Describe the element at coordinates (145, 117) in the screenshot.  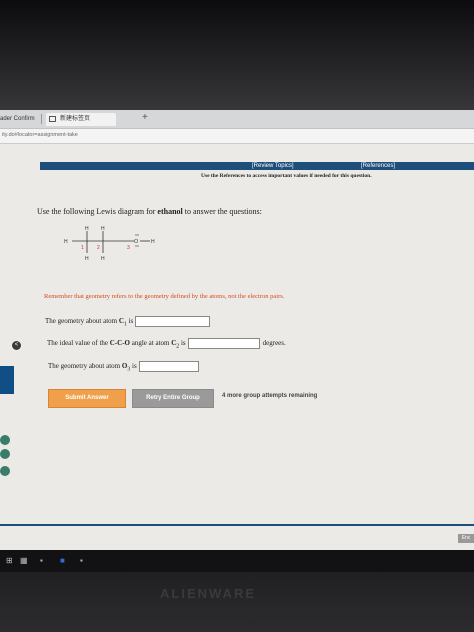
I see `new-tab-button: +` at that location.